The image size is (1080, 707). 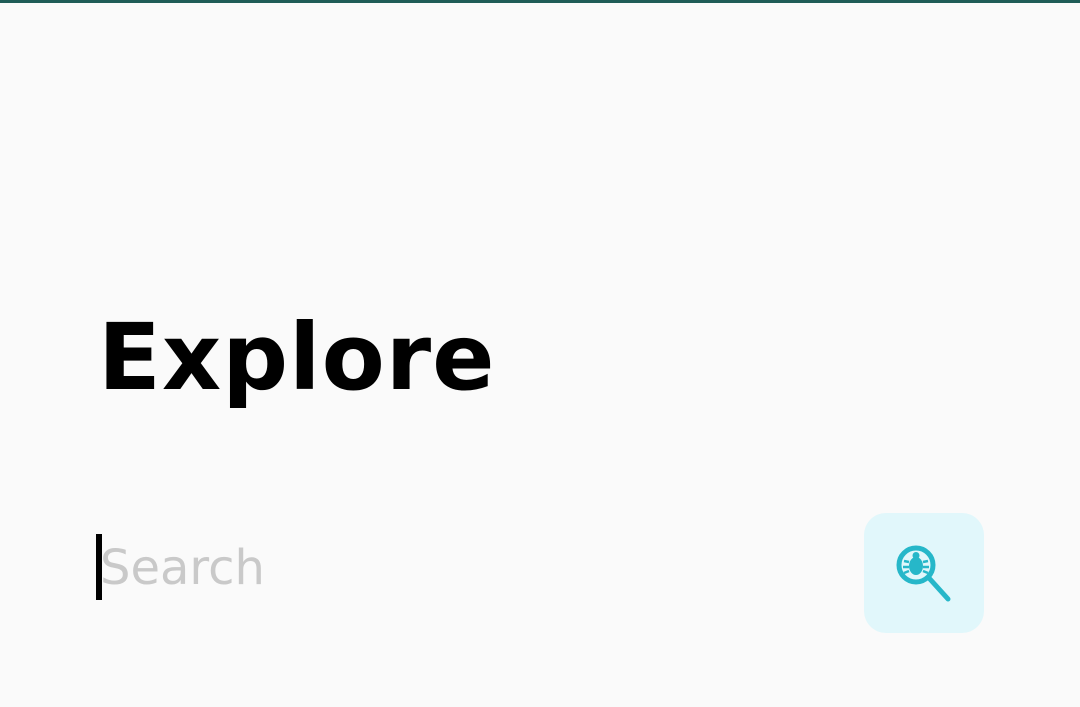 I want to click on status-bar-divider, so click(x=540, y=1).